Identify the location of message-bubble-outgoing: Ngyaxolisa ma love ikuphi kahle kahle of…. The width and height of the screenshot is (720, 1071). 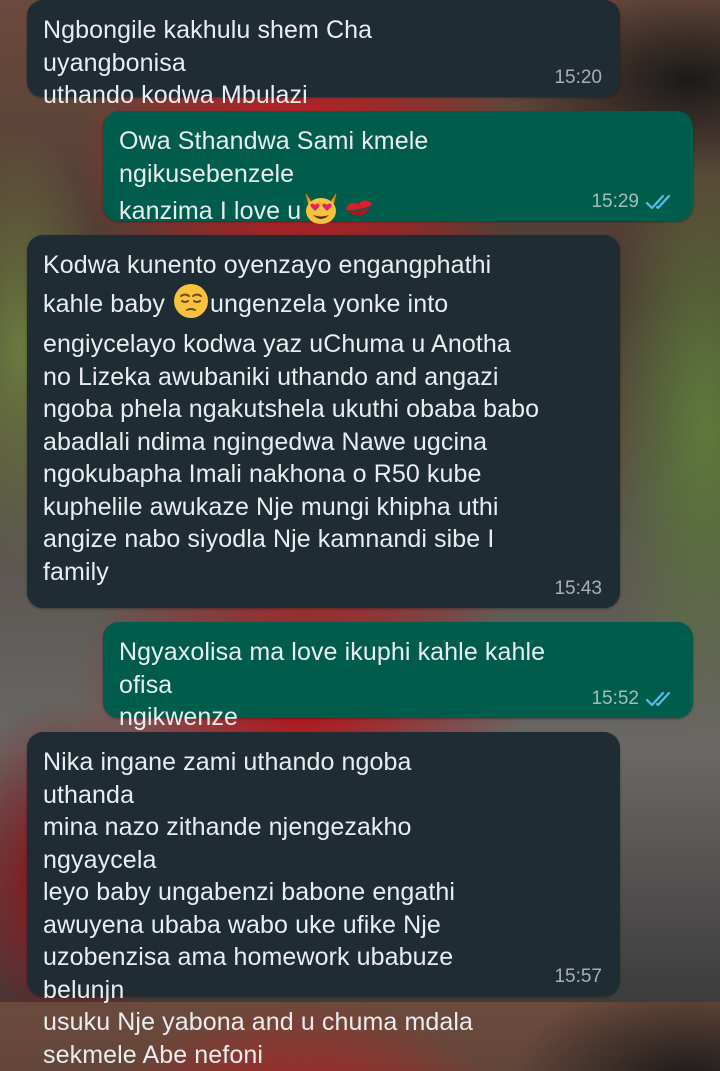
(398, 676).